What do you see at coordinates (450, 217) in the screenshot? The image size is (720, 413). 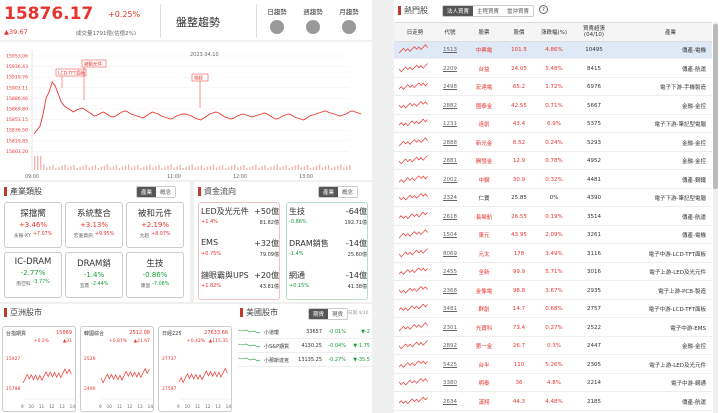 I see `stock-code: 2618` at bounding box center [450, 217].